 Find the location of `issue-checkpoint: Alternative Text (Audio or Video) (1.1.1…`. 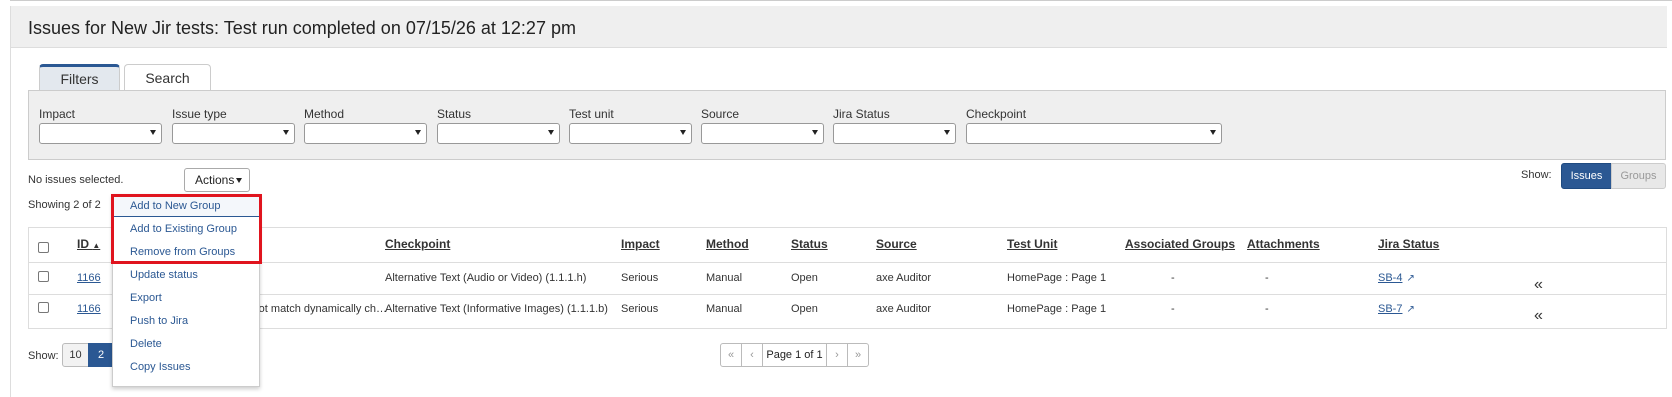

issue-checkpoint: Alternative Text (Audio or Video) (1.1.1… is located at coordinates (486, 278).